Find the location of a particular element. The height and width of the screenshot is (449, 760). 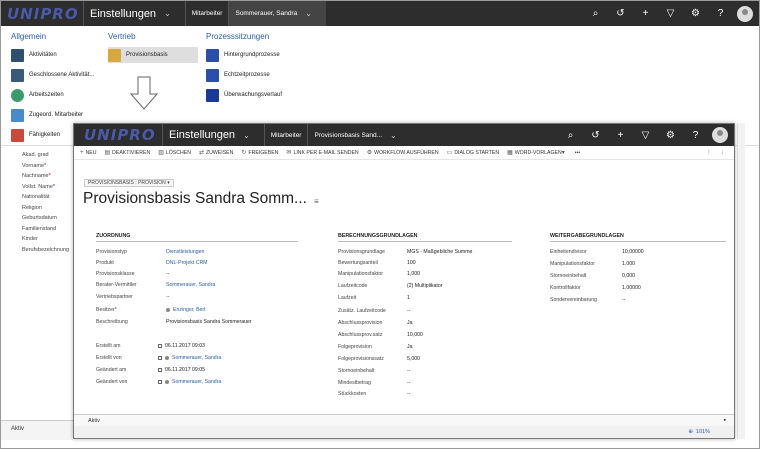

field-row: Stornoeinbehalt 0,000 is located at coordinates (592, 276).